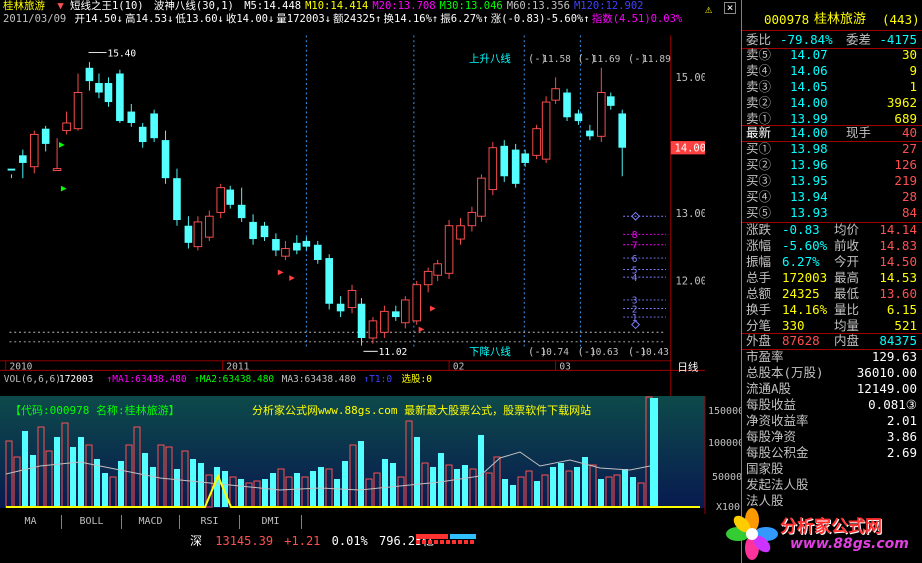 This screenshot has width=922, height=563. What do you see at coordinates (690, 214) in the screenshot?
I see `price-label-13: 13.00` at bounding box center [690, 214].